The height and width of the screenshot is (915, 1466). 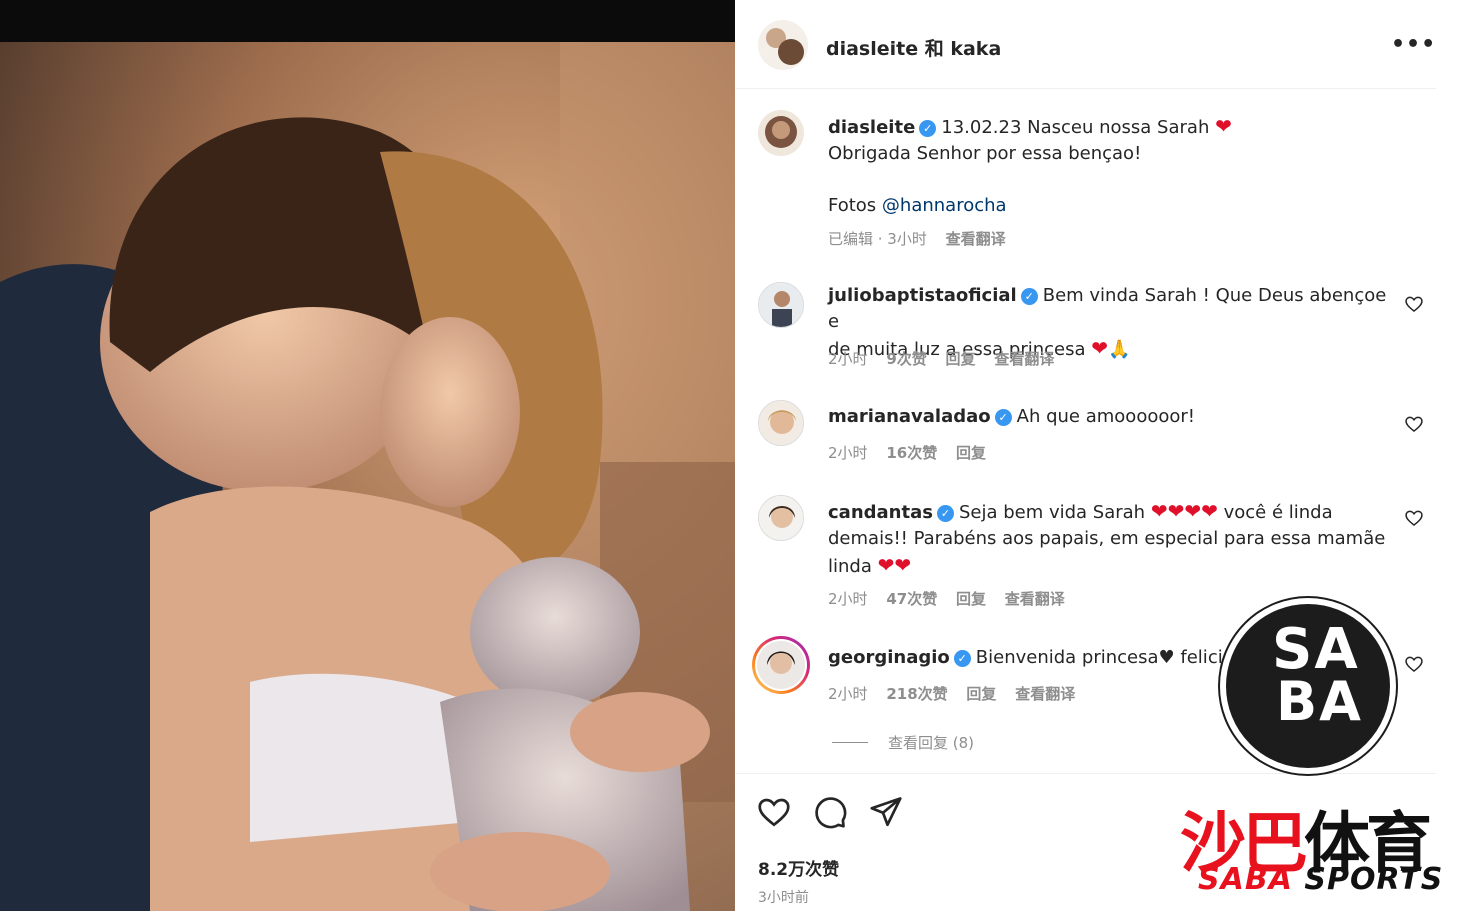 I want to click on comment-meta: 2小时 16次赞 回复, so click(x=914, y=452).